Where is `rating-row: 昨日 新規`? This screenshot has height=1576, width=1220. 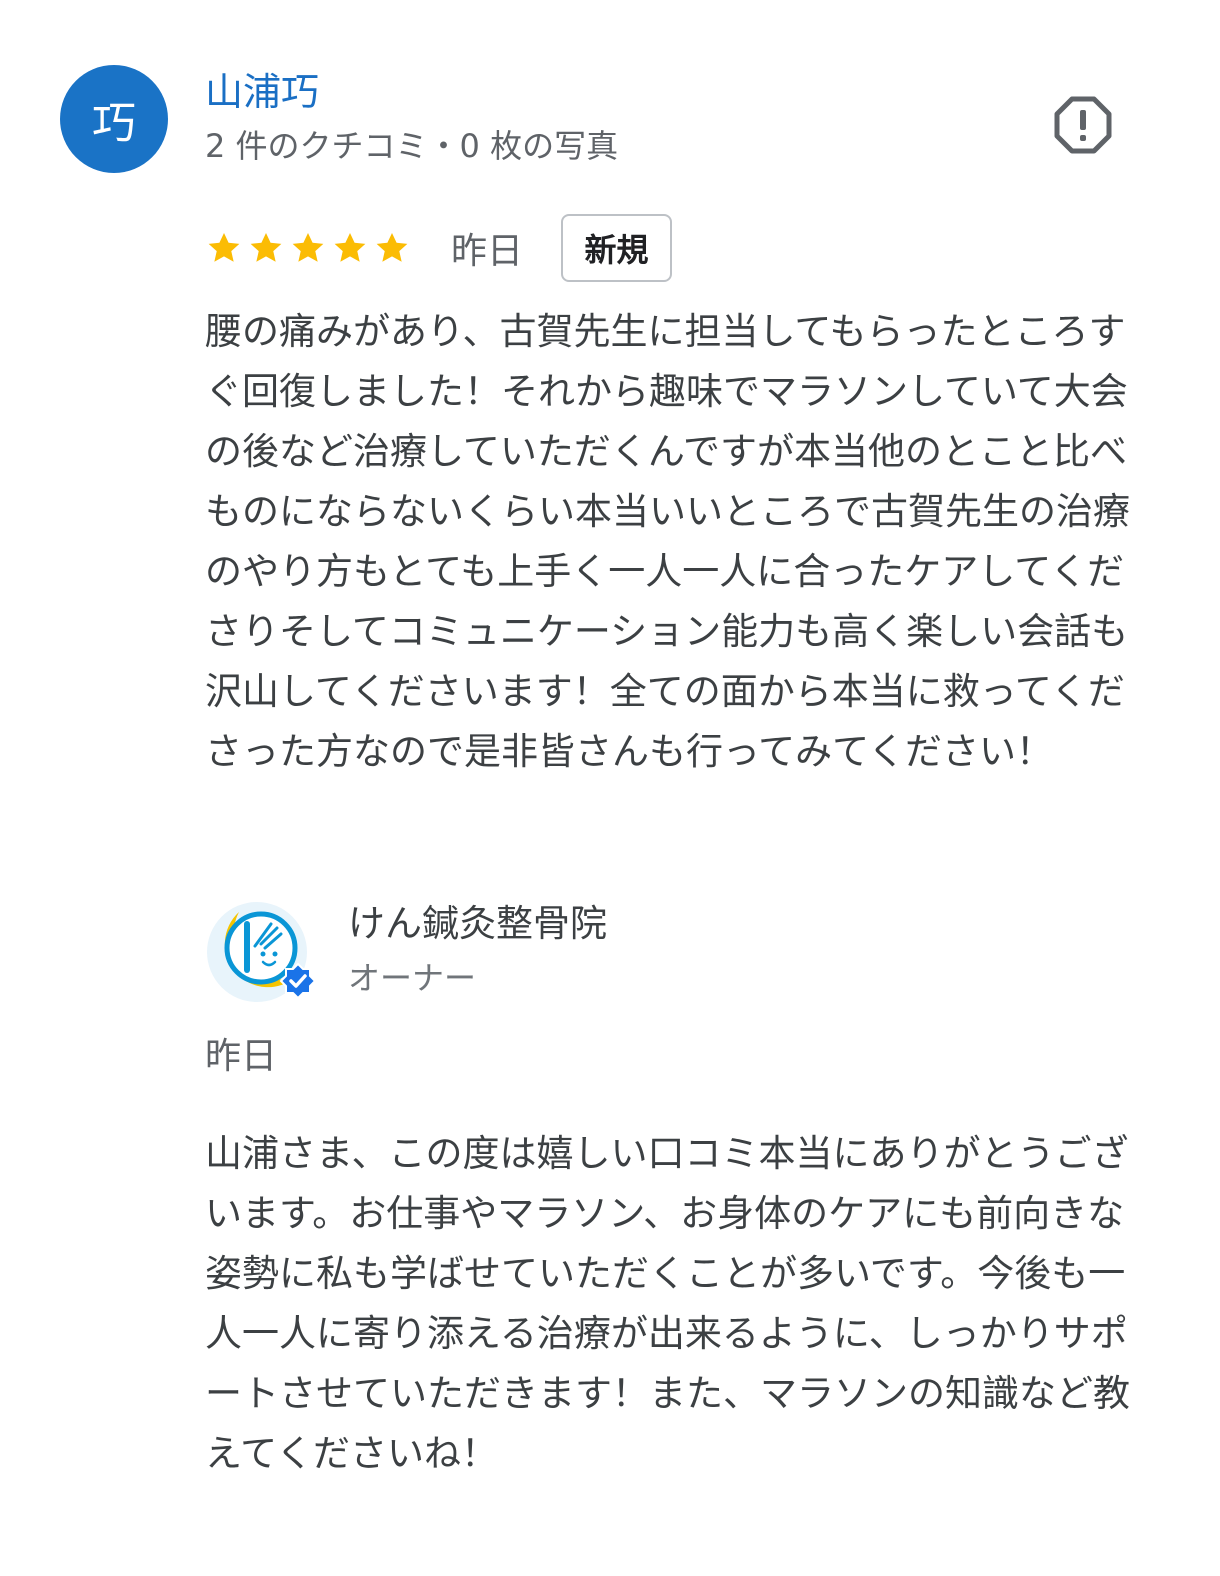 rating-row: 昨日 新規 is located at coordinates (439, 248).